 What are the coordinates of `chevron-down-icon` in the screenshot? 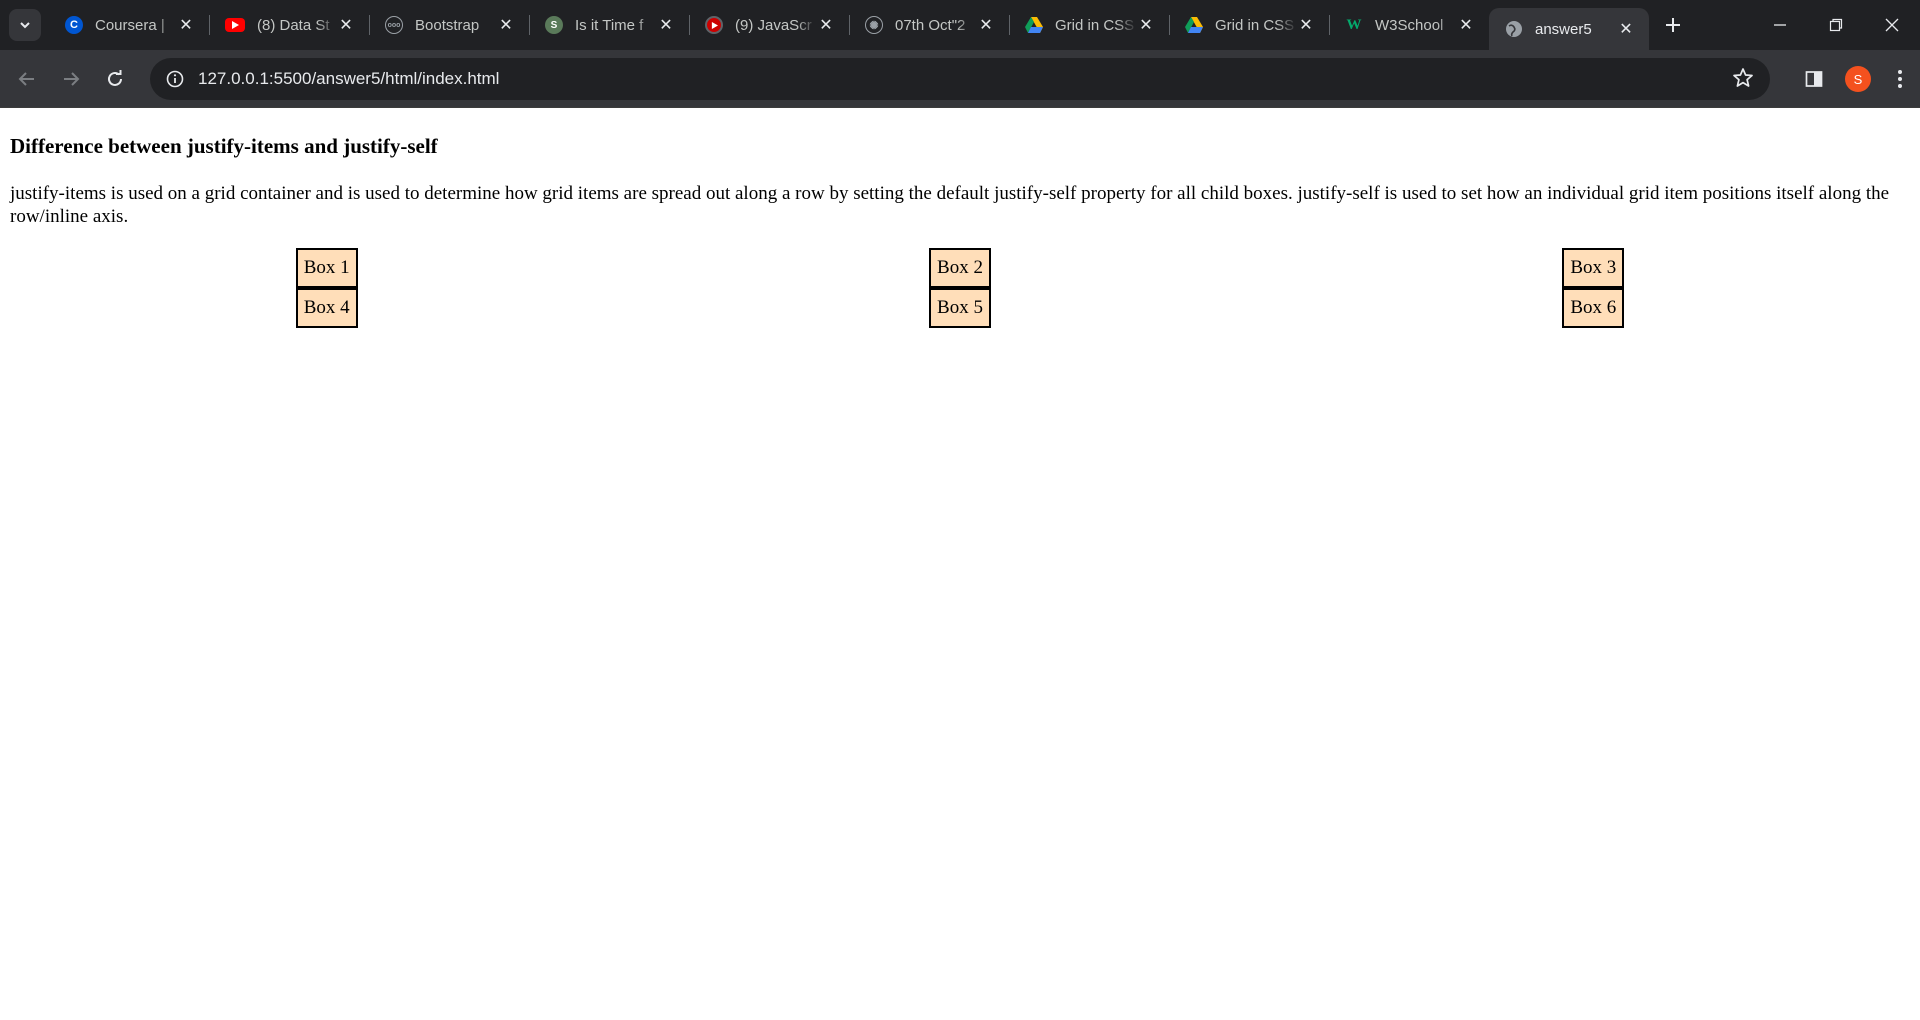 It's located at (25, 25).